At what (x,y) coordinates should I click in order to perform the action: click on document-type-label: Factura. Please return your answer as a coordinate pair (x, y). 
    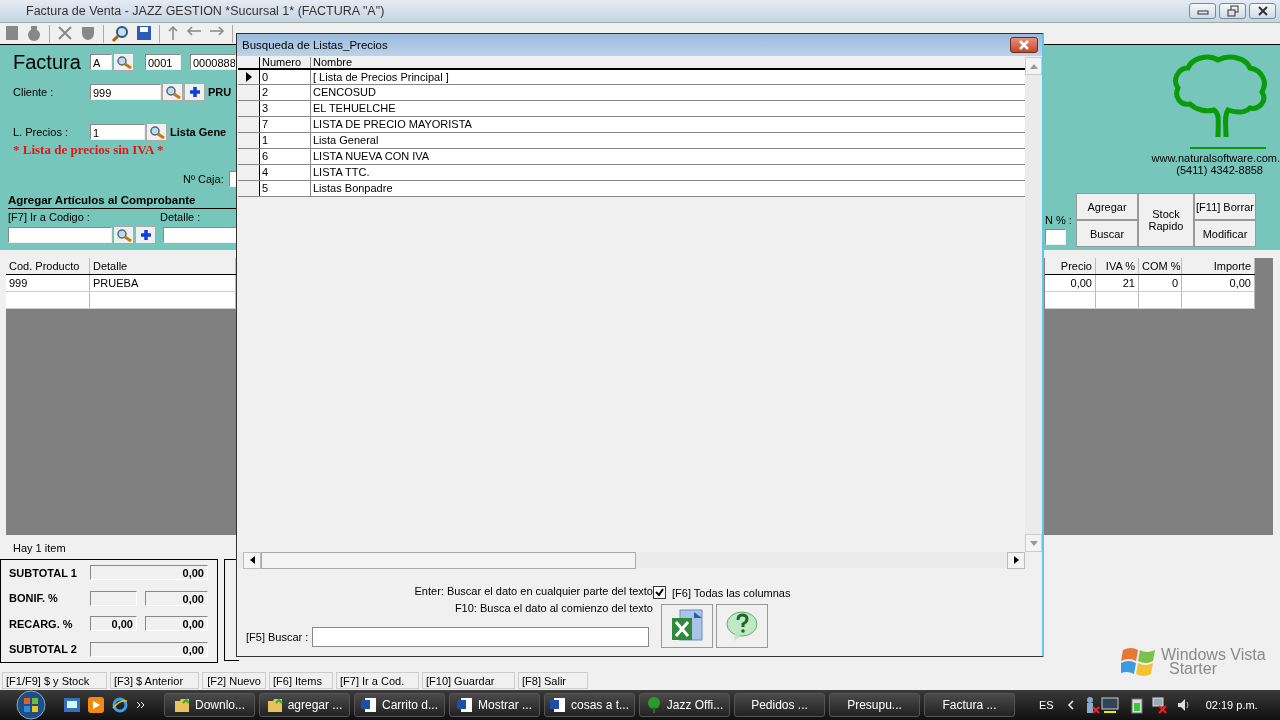
    Looking at the image, I should click on (47, 62).